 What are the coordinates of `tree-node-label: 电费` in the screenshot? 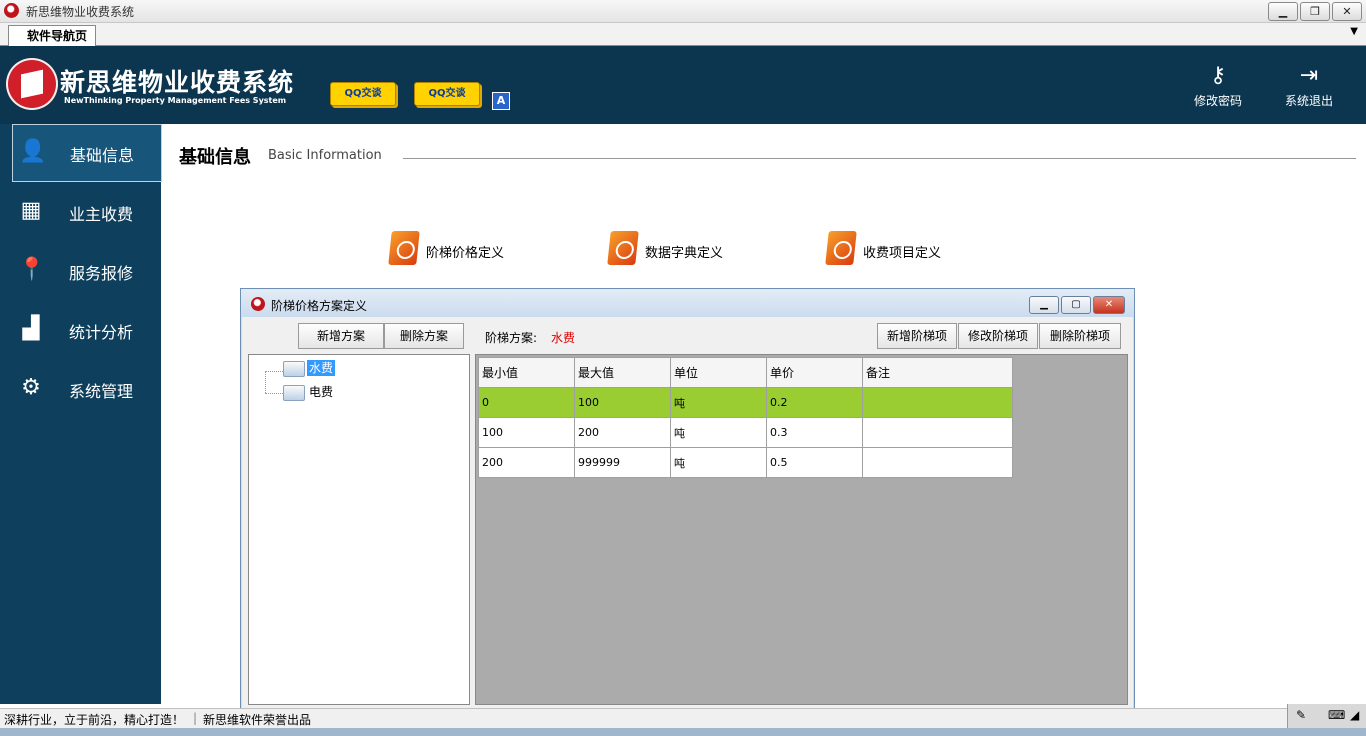 It's located at (321, 392).